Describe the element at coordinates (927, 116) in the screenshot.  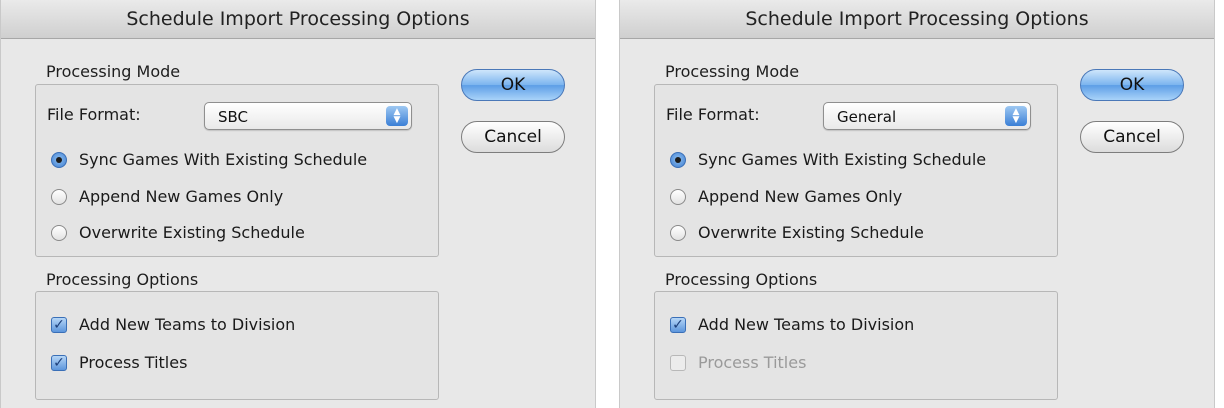
I see `file-format-select: General ▲ ▼` at that location.